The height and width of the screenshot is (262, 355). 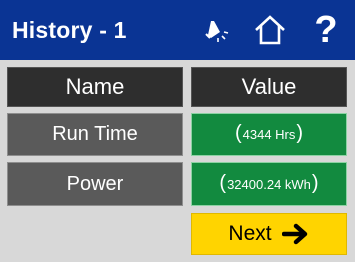 I want to click on column-header-value: Value, so click(x=269, y=87).